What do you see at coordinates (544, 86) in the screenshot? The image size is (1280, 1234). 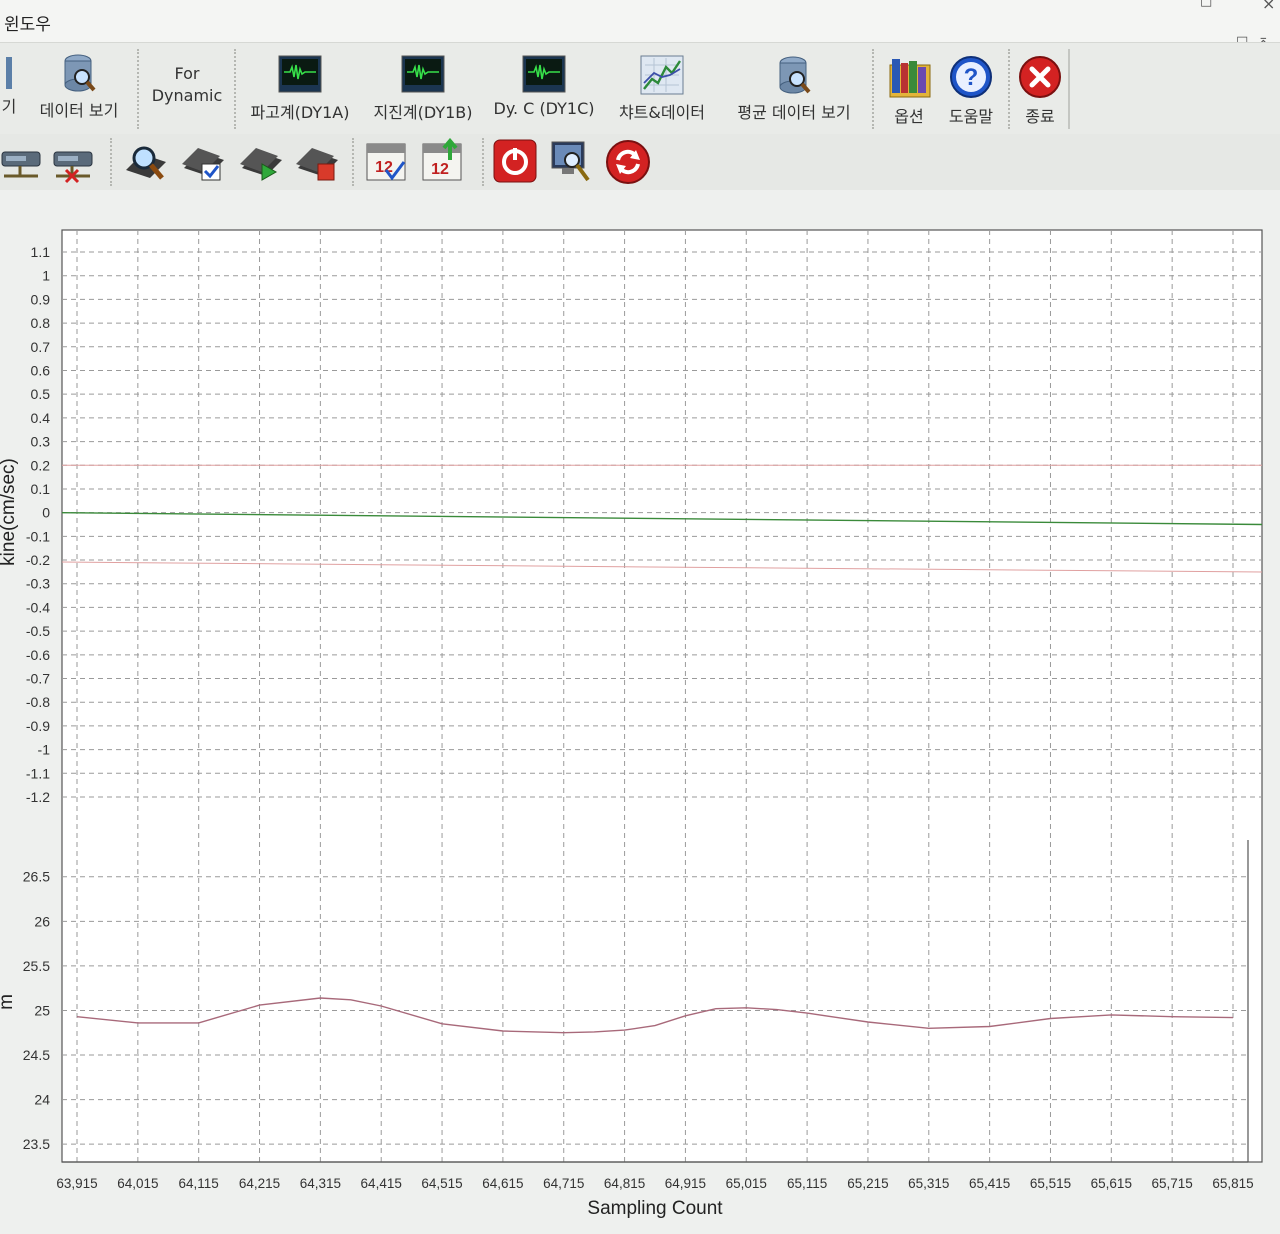 I see `dy1c-button: Dy. C (DY1C)` at bounding box center [544, 86].